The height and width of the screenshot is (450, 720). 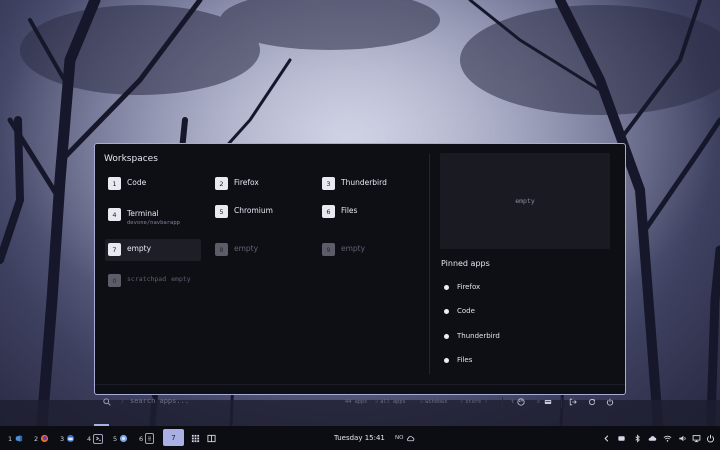 I want to click on windows-label: windows, so click(x=436, y=402).